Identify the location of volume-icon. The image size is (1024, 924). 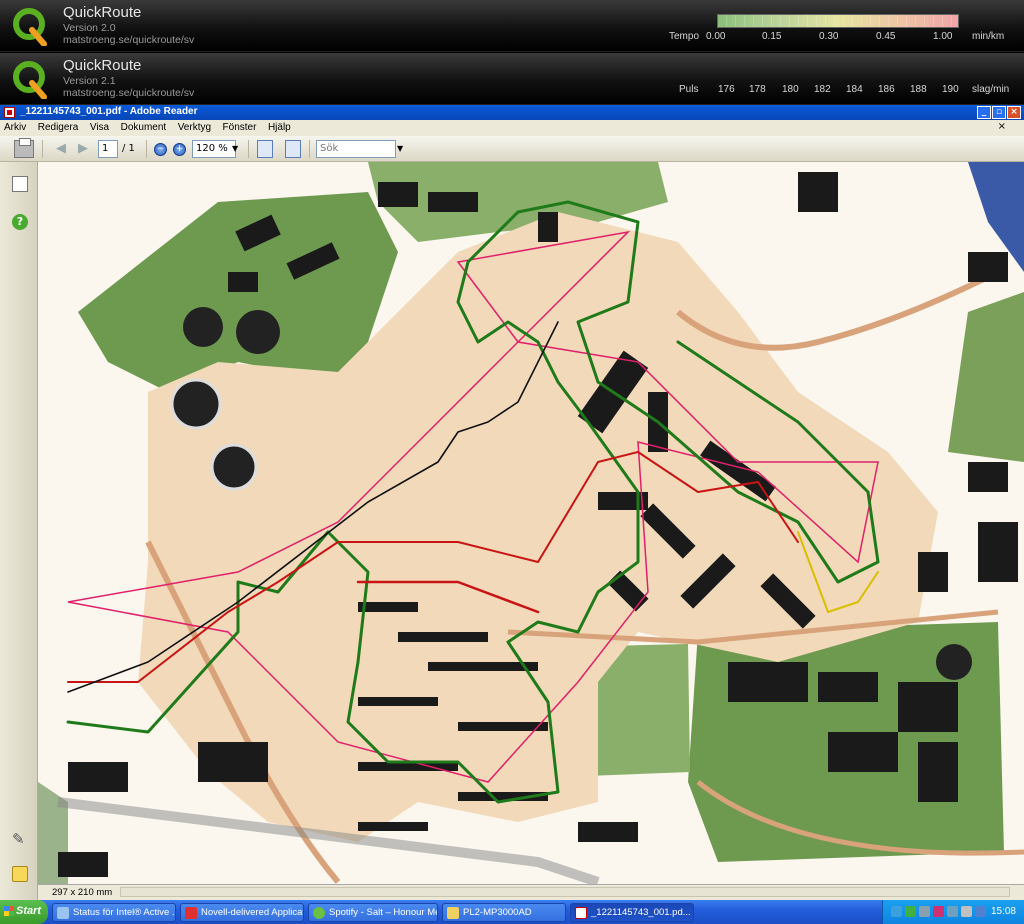
(924, 911).